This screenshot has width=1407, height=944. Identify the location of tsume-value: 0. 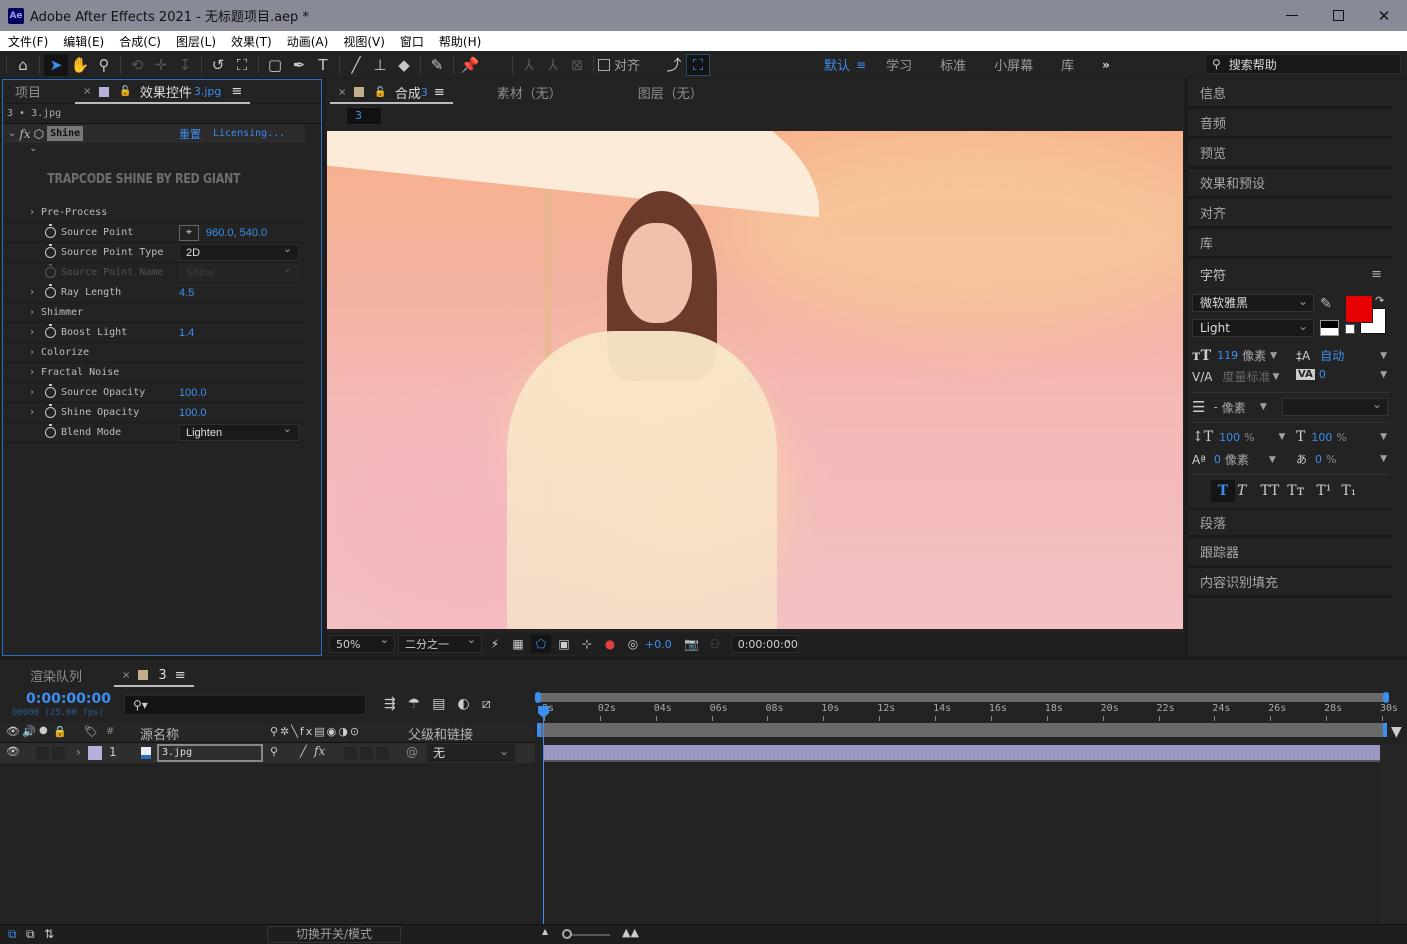
(1318, 459).